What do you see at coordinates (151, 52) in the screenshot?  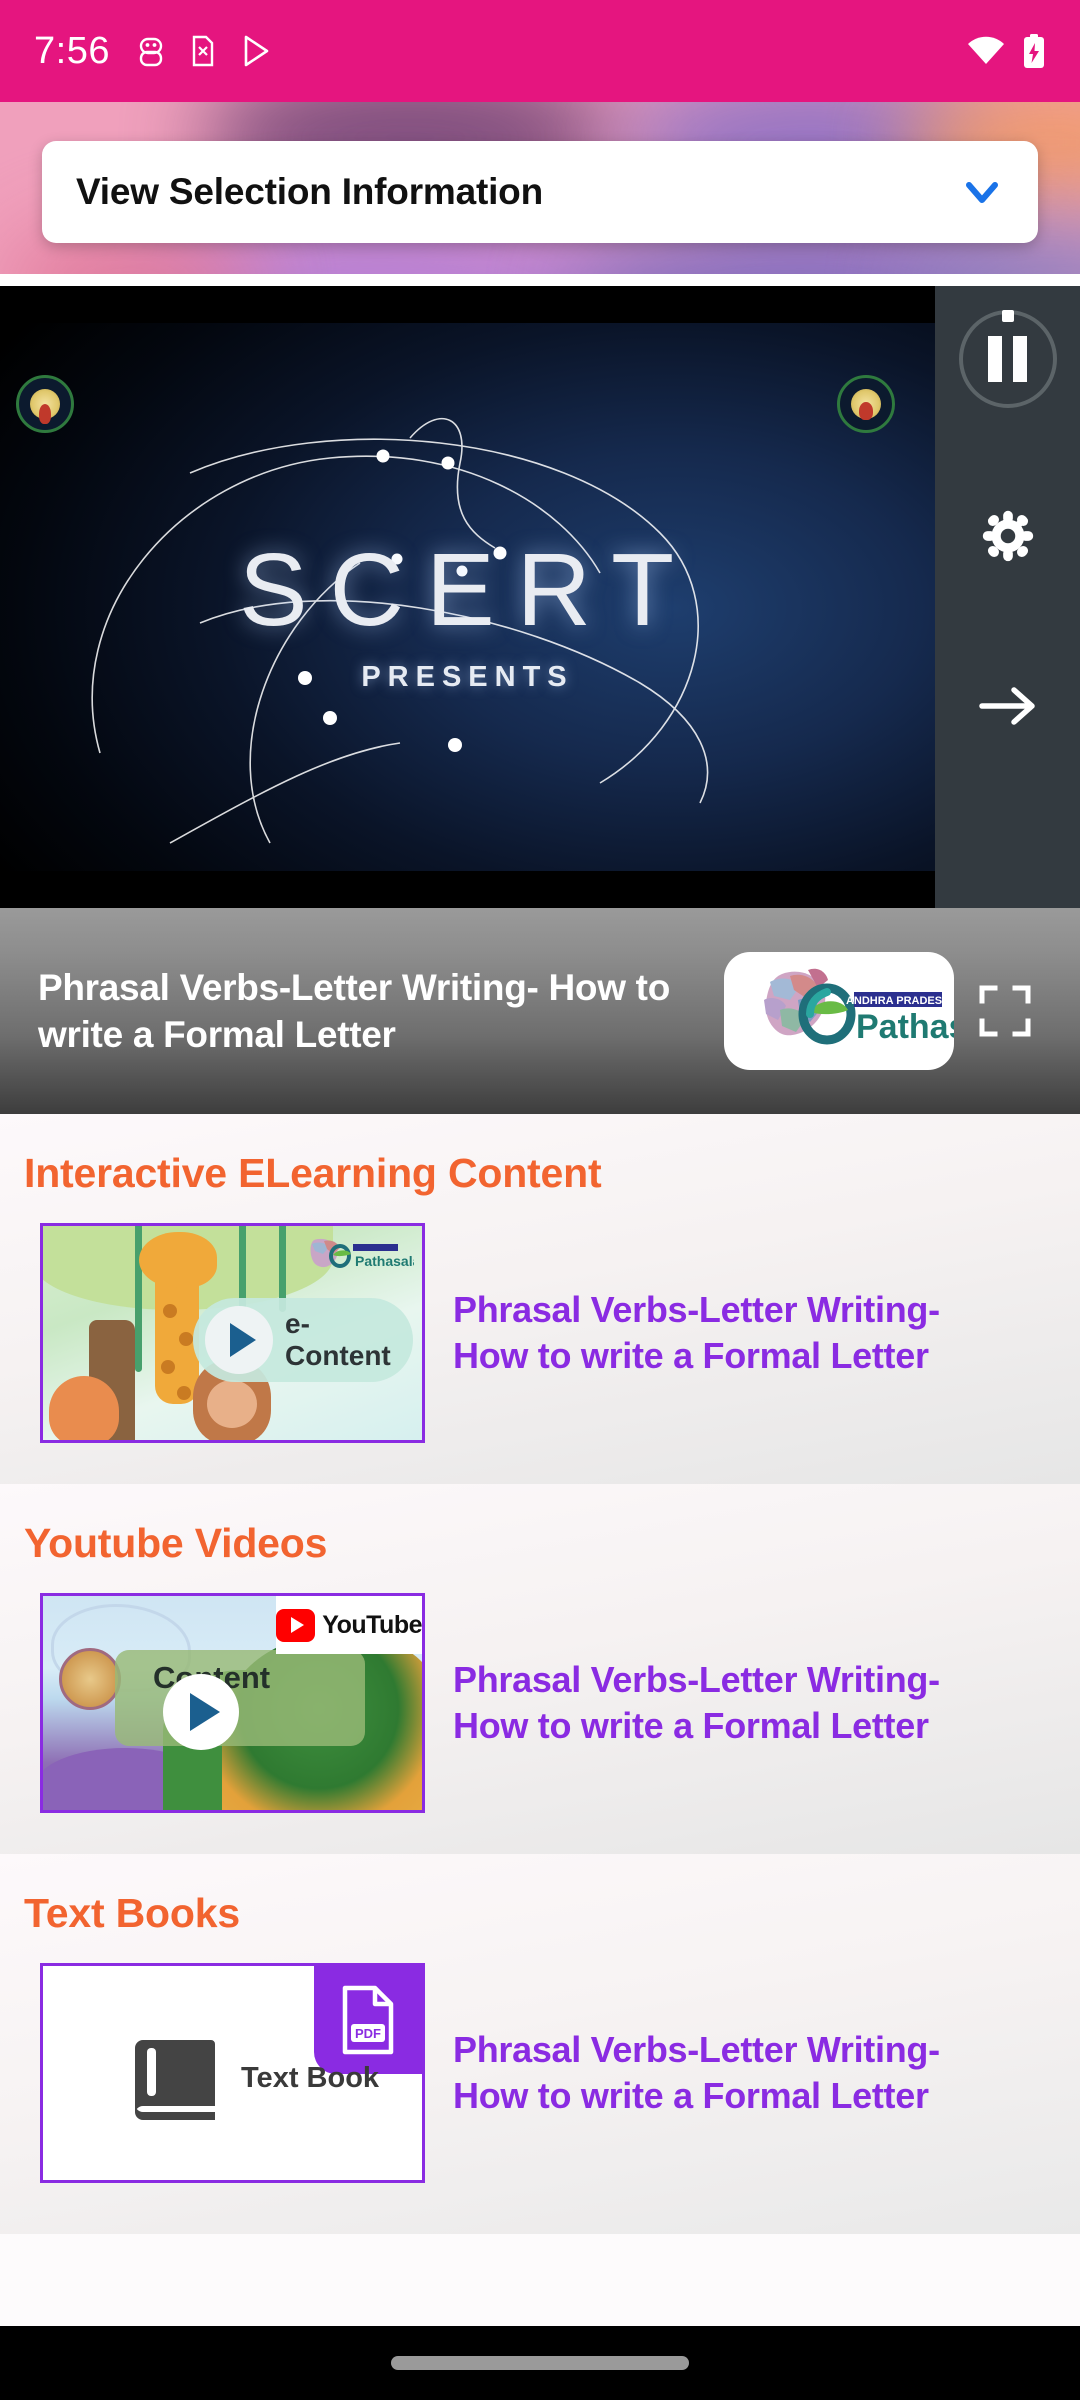 I see `android-debug-icon` at bounding box center [151, 52].